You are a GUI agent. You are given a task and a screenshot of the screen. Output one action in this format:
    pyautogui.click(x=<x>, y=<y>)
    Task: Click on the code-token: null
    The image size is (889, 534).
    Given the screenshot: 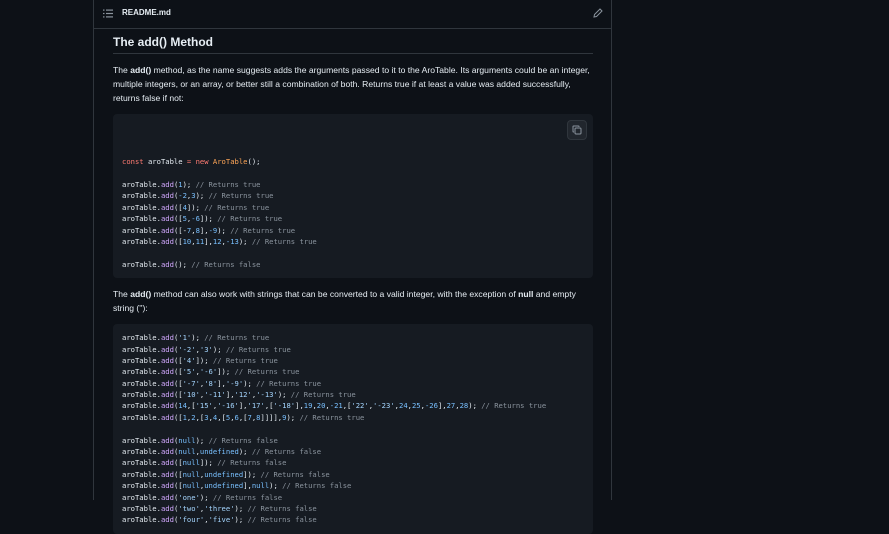 What is the action you would take?
    pyautogui.click(x=191, y=474)
    